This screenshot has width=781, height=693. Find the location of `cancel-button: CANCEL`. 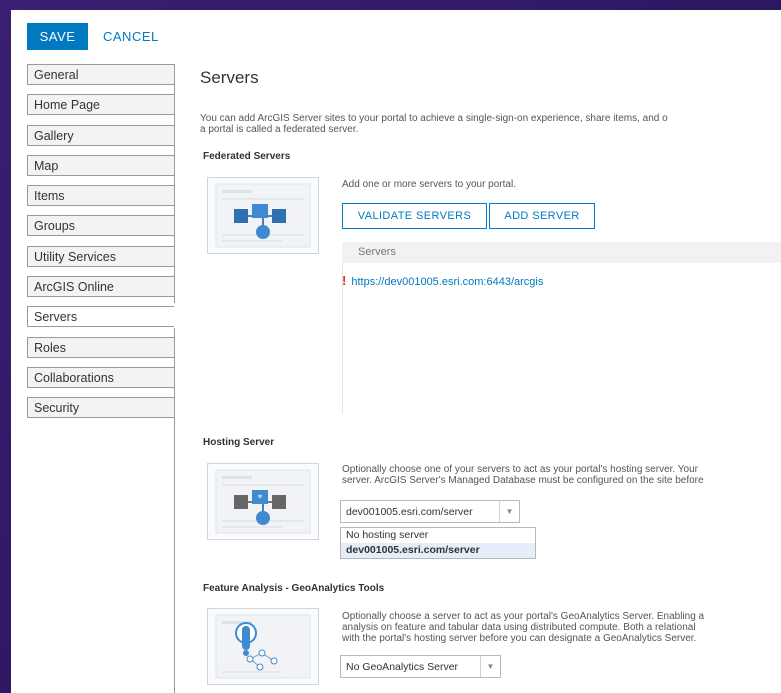

cancel-button: CANCEL is located at coordinates (131, 36).